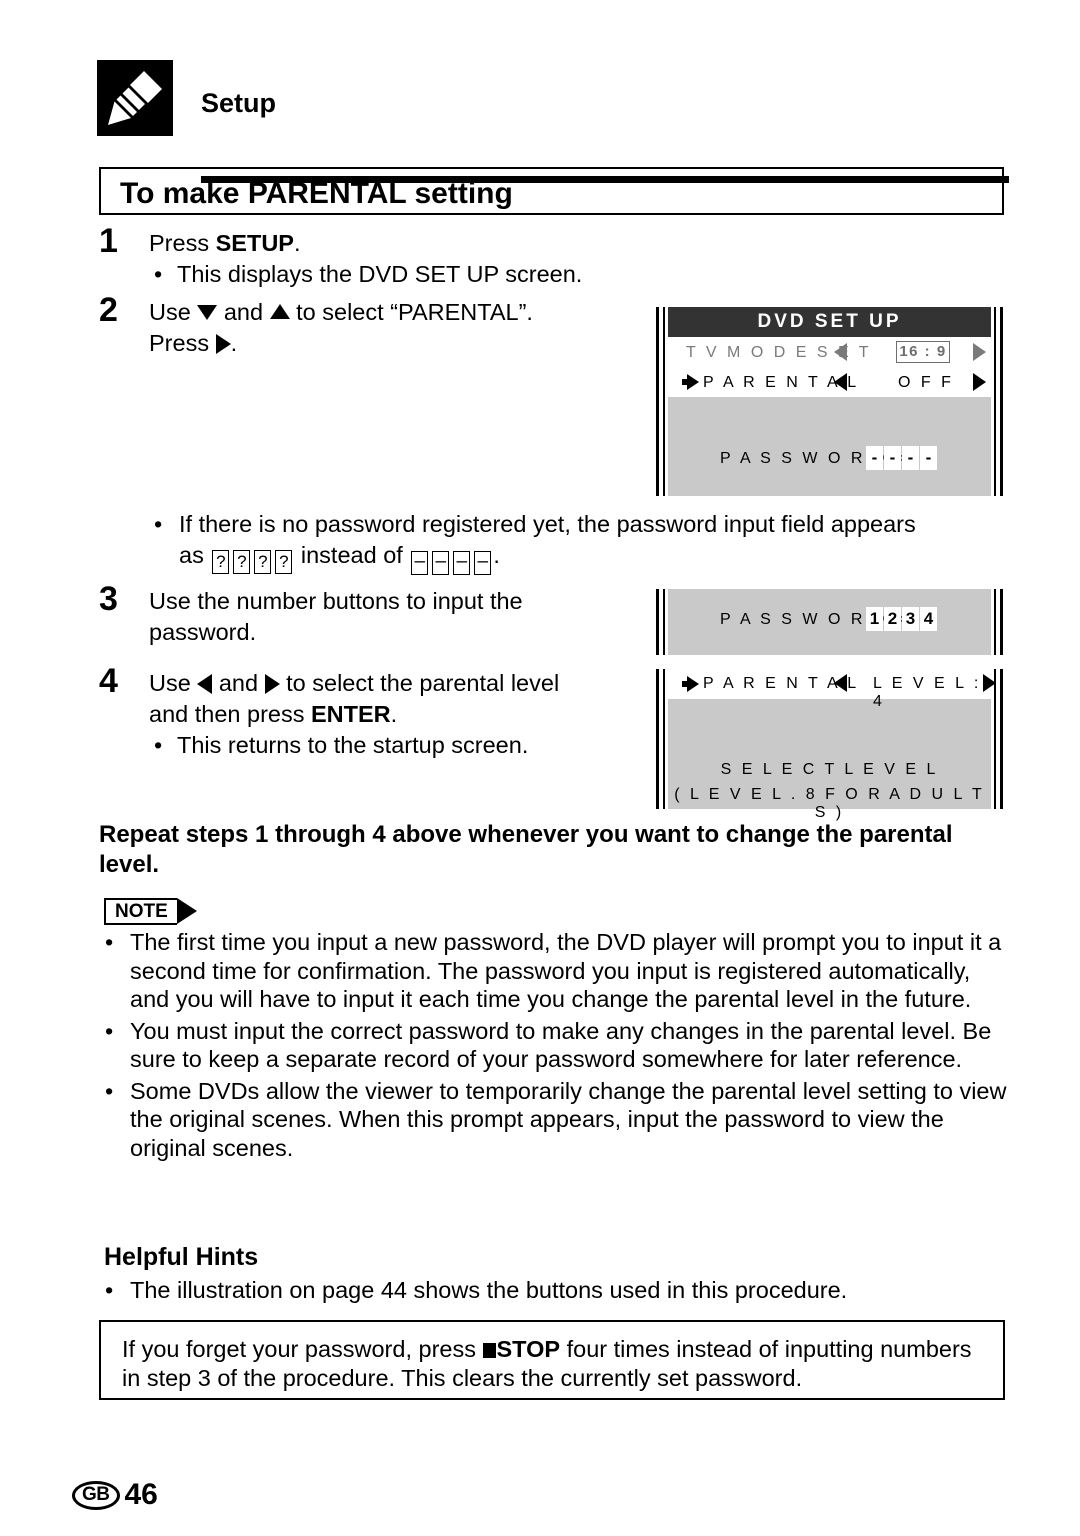 Image resolution: width=1080 pixels, height=1536 pixels. I want to click on step-1-number: 1, so click(108, 241).